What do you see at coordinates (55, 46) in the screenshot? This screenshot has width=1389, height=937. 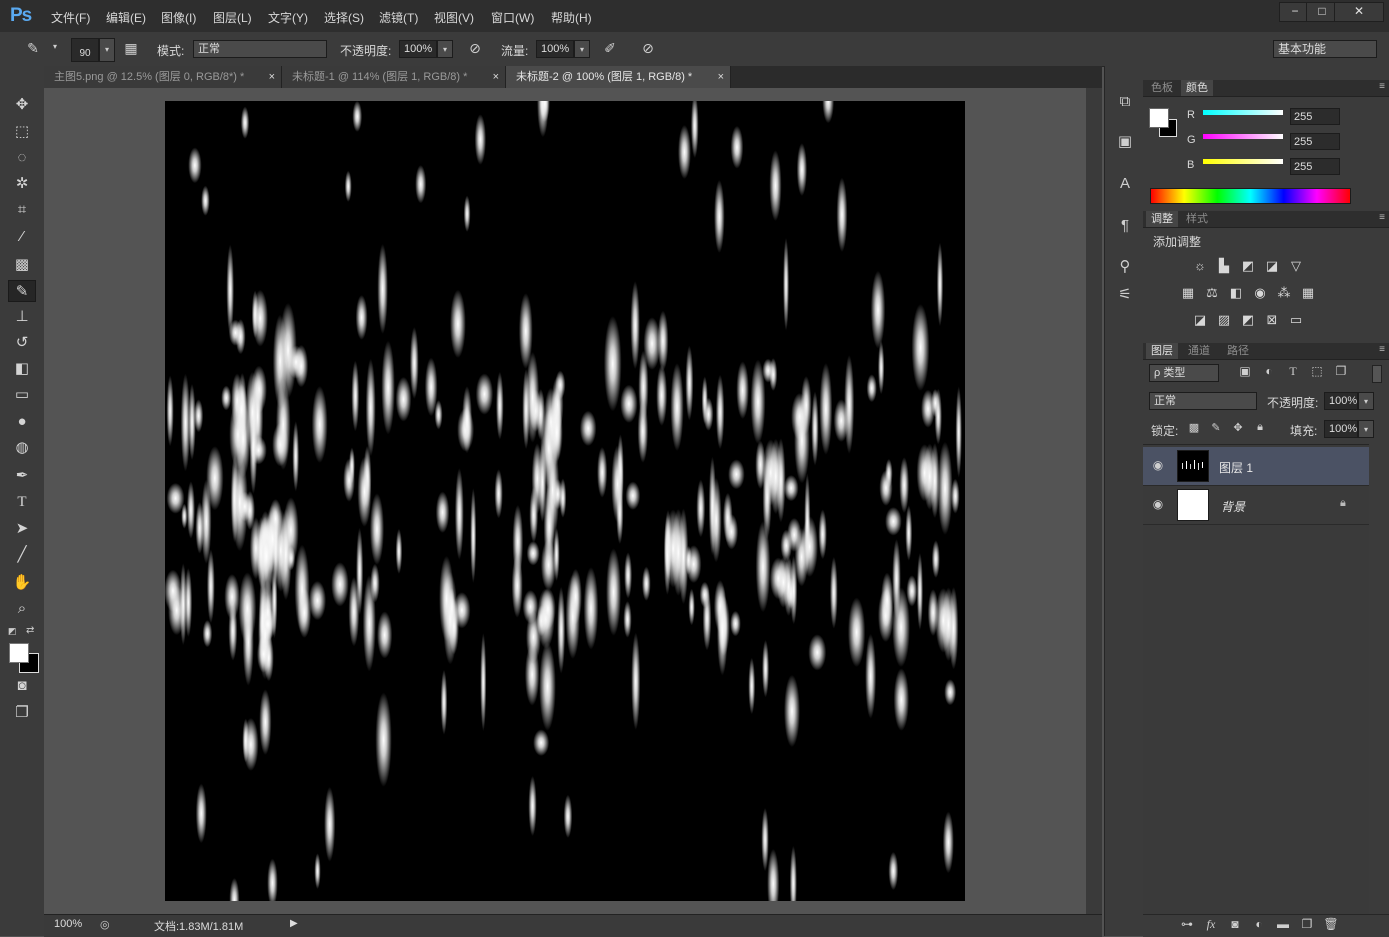 I see `brush-preset-dropdown-icon: ▾` at bounding box center [55, 46].